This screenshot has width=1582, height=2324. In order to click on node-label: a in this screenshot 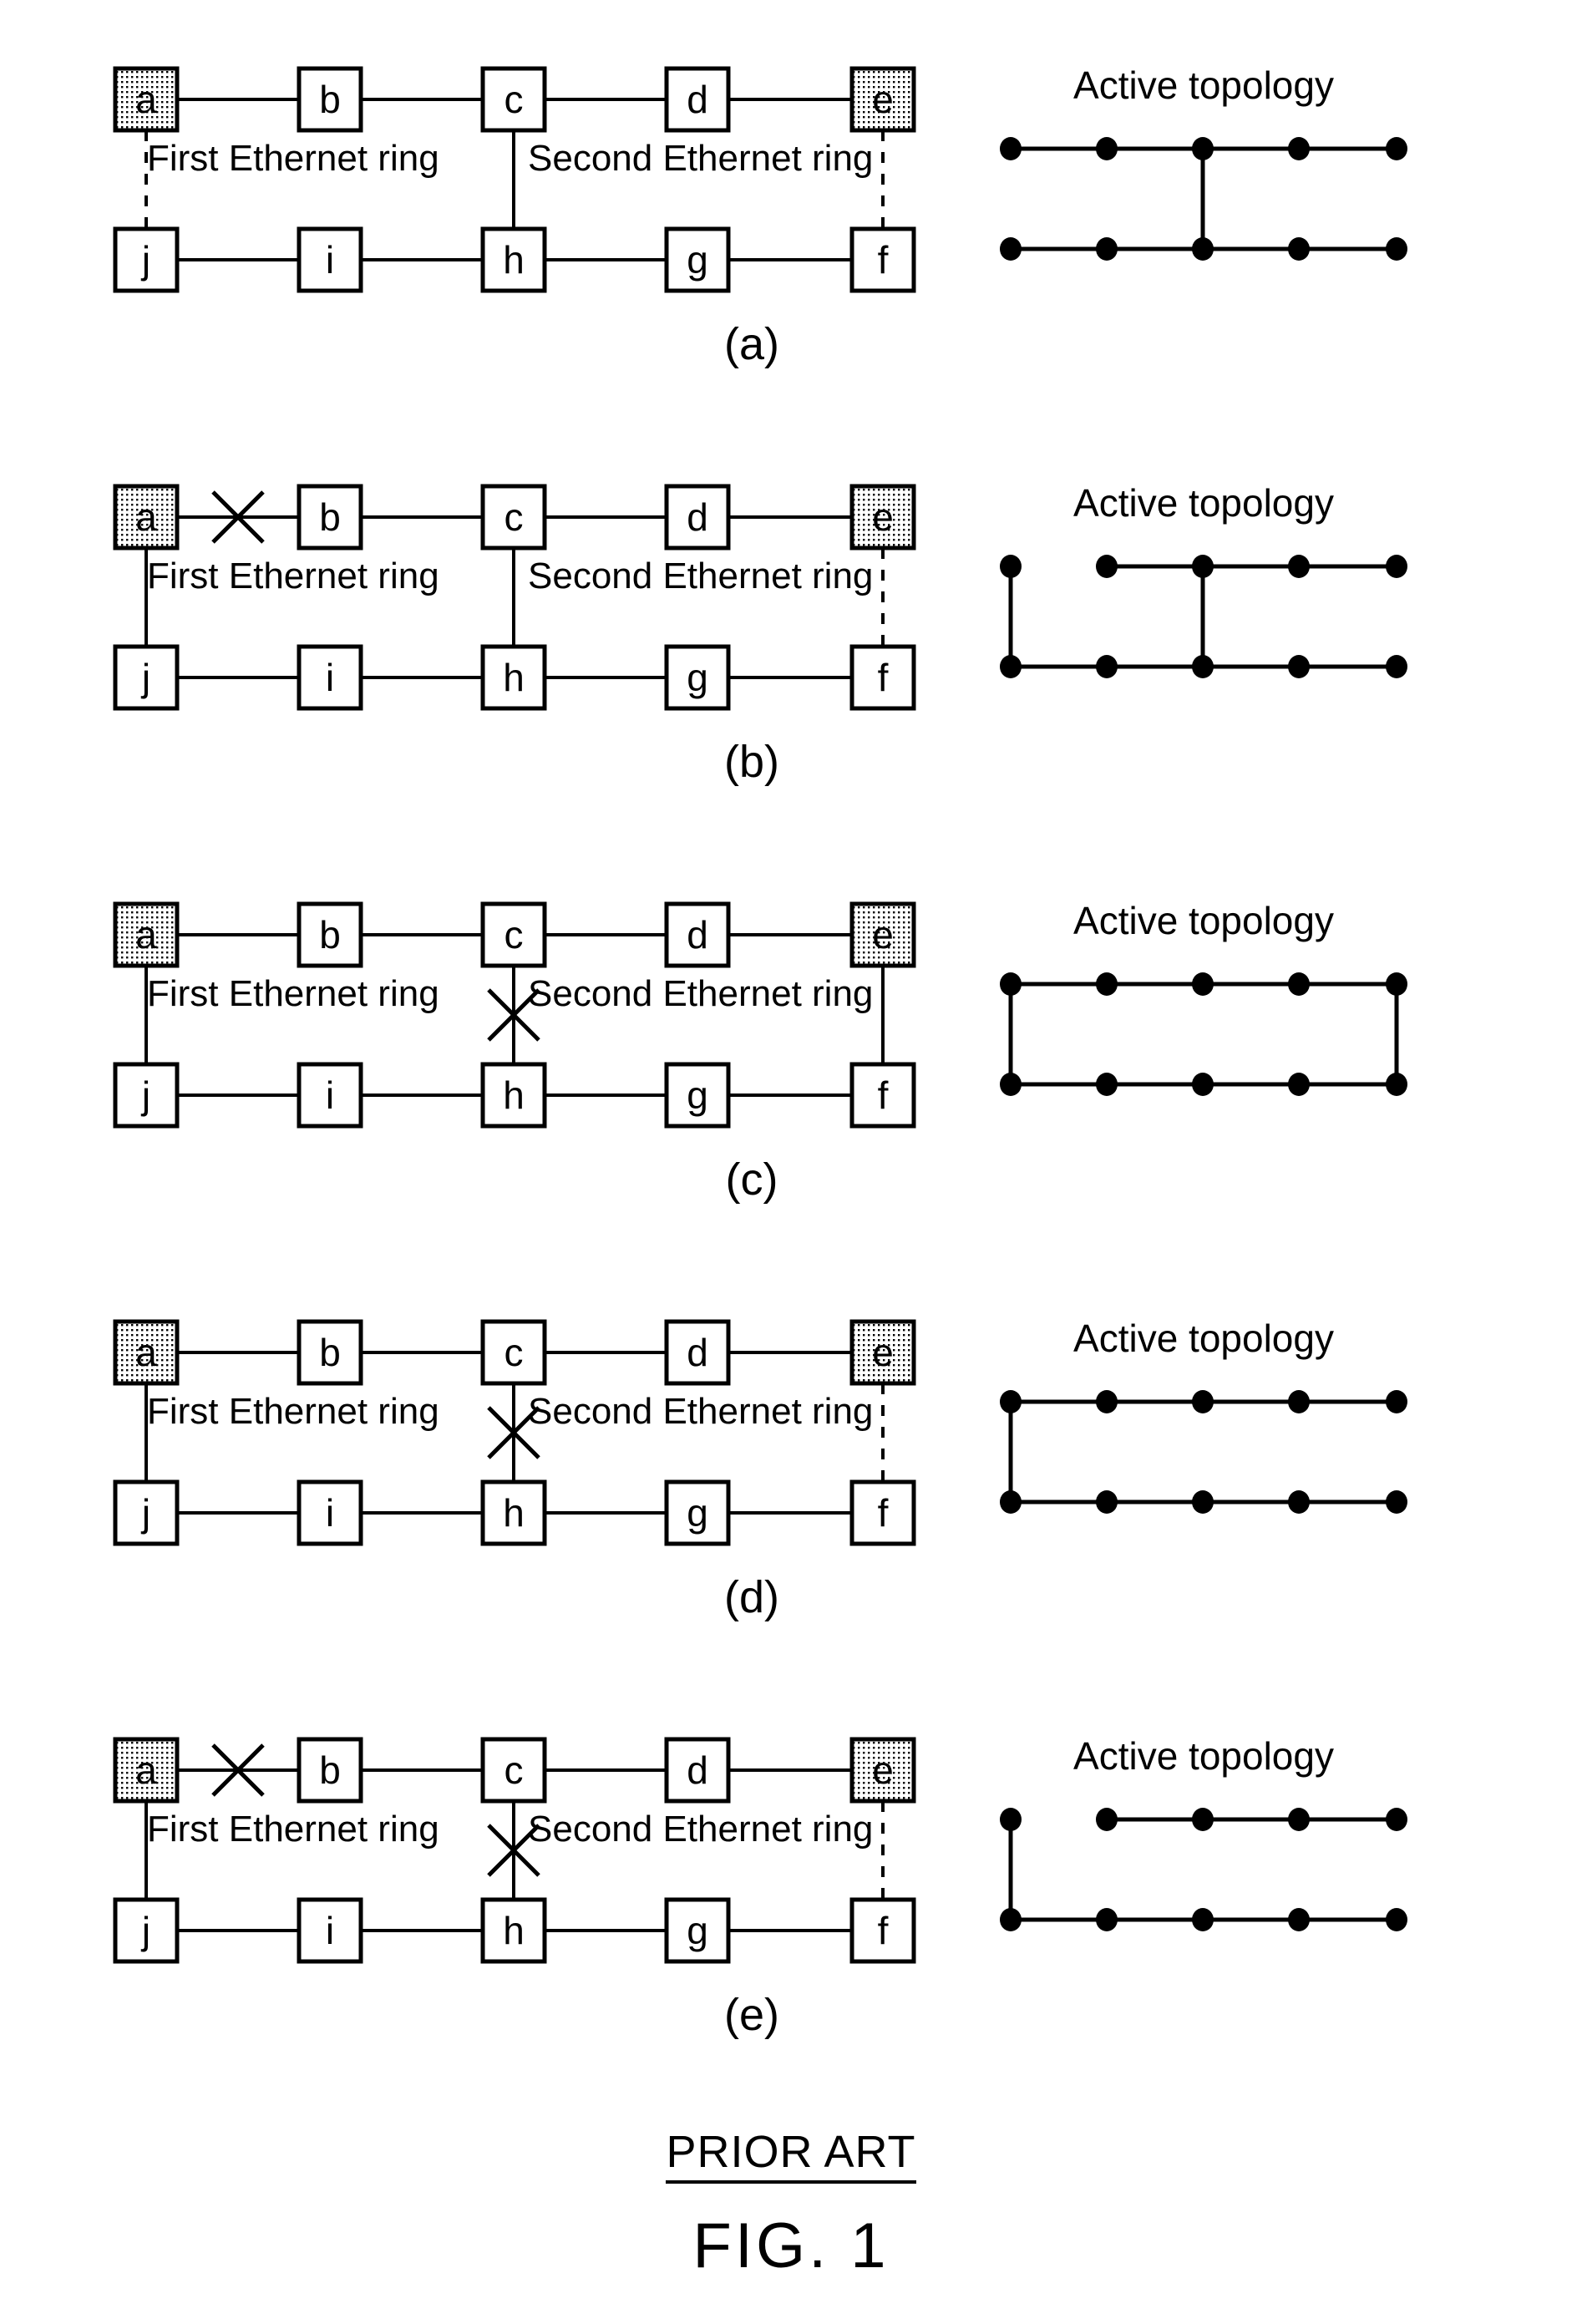, I will do `click(146, 934)`.